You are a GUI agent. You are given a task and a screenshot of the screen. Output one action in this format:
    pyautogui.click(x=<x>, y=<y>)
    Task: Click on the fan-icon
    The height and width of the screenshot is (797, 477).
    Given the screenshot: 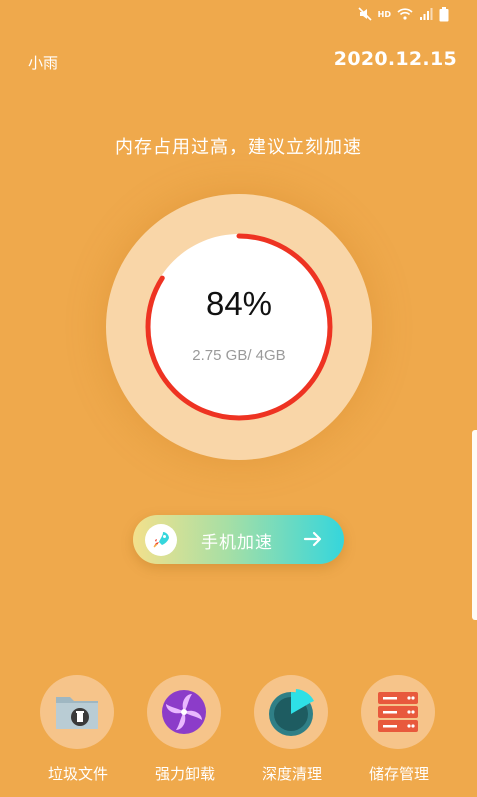 What is the action you would take?
    pyautogui.click(x=184, y=712)
    